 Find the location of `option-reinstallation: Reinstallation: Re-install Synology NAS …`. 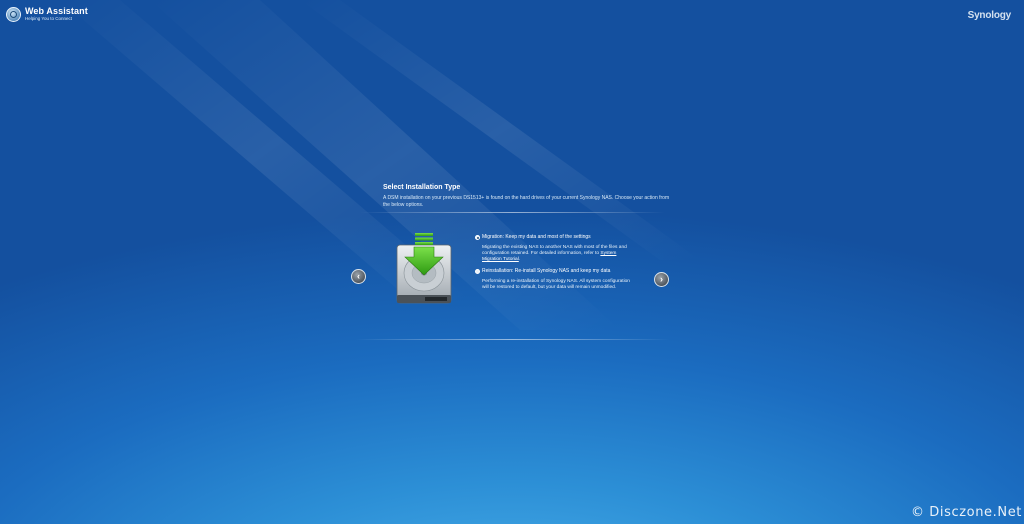

option-reinstallation: Reinstallation: Re-install Synology NAS … is located at coordinates (560, 279).